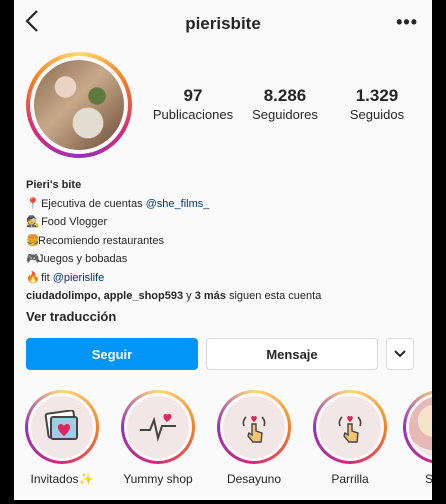 Image resolution: width=446 pixels, height=504 pixels. Describe the element at coordinates (193, 114) in the screenshot. I see `stat-label: Publicaciones` at that location.